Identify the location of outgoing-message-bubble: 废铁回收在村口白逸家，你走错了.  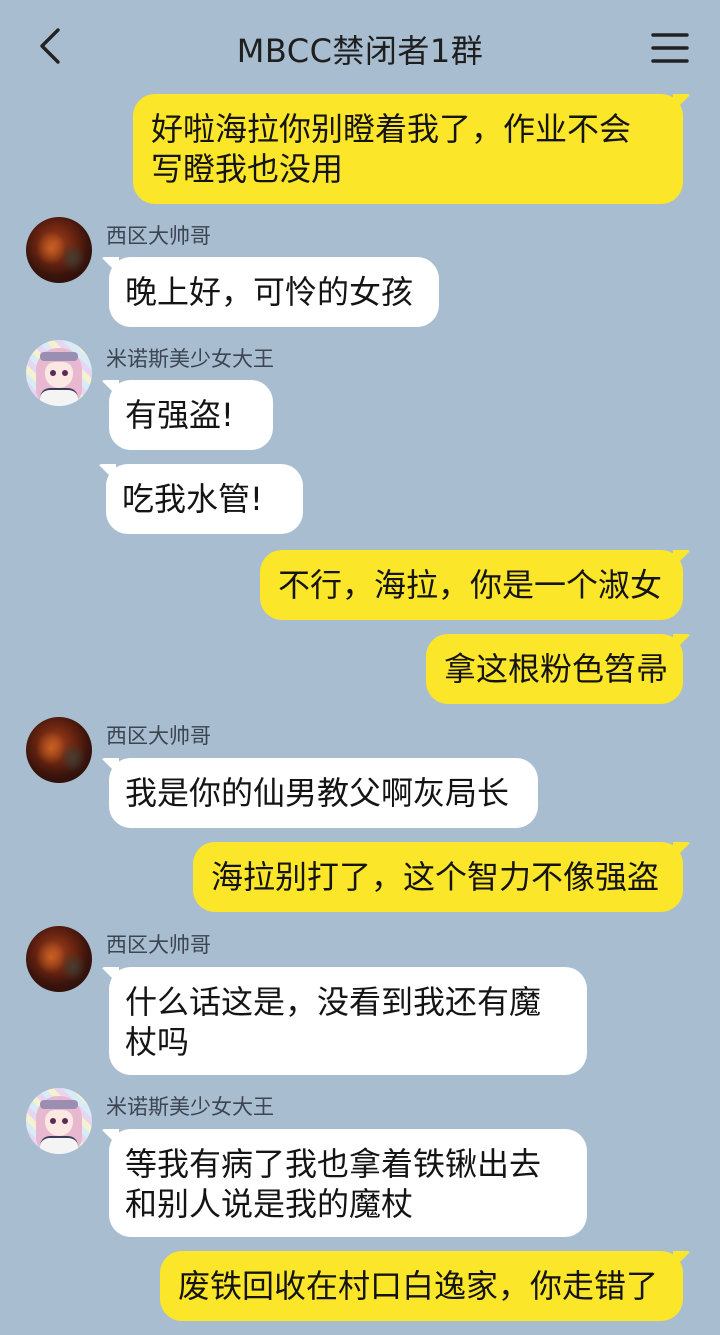
(421, 1286).